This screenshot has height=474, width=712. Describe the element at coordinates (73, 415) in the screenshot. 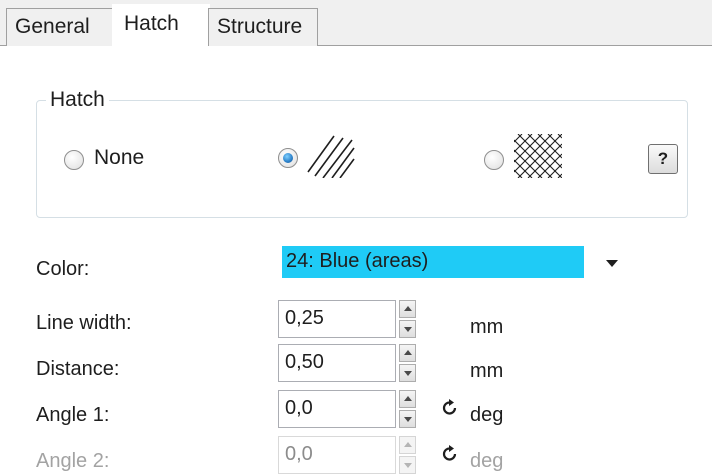

I see `angle1-label: Angle 1:` at that location.